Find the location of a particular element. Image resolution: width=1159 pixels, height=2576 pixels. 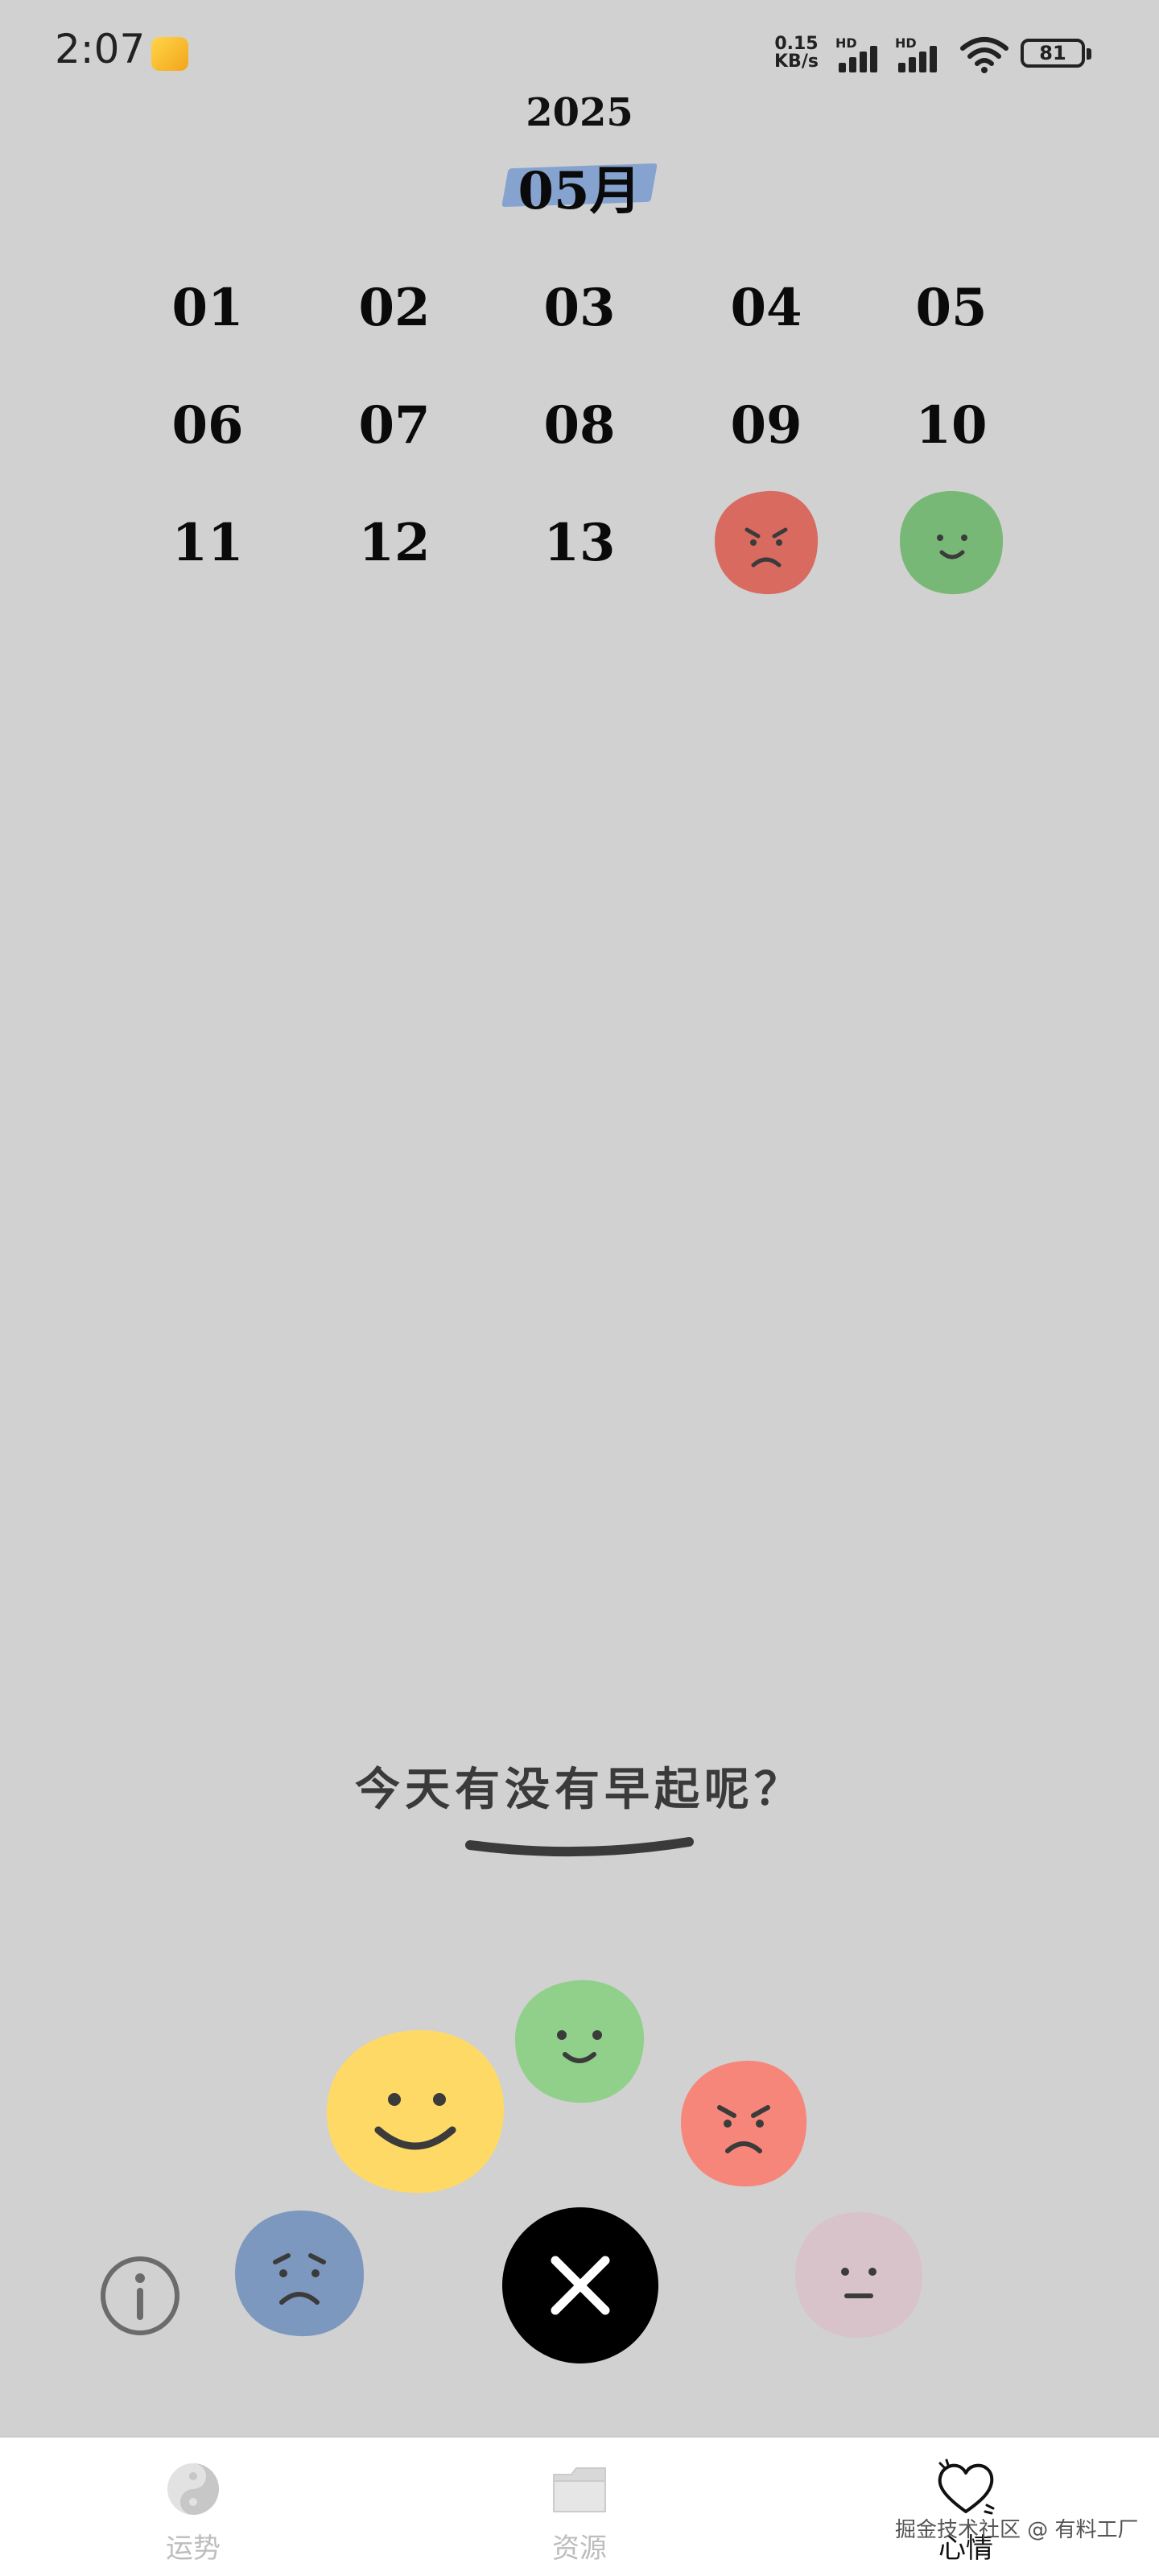

prompt-underline is located at coordinates (579, 1847).